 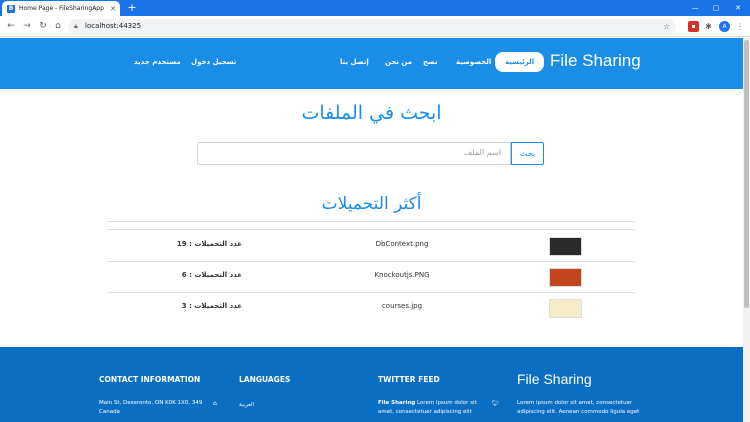 I want to click on new-tab-button: +, so click(x=132, y=8).